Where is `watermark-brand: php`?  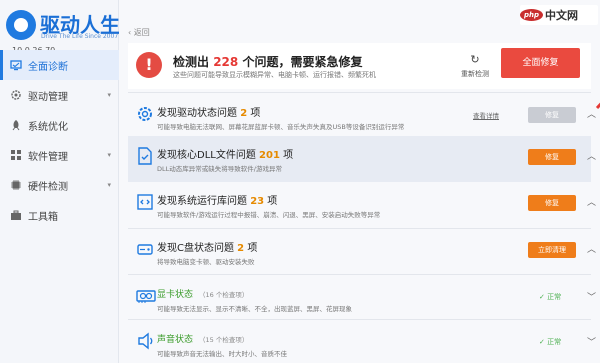
watermark-brand: php is located at coordinates (532, 15).